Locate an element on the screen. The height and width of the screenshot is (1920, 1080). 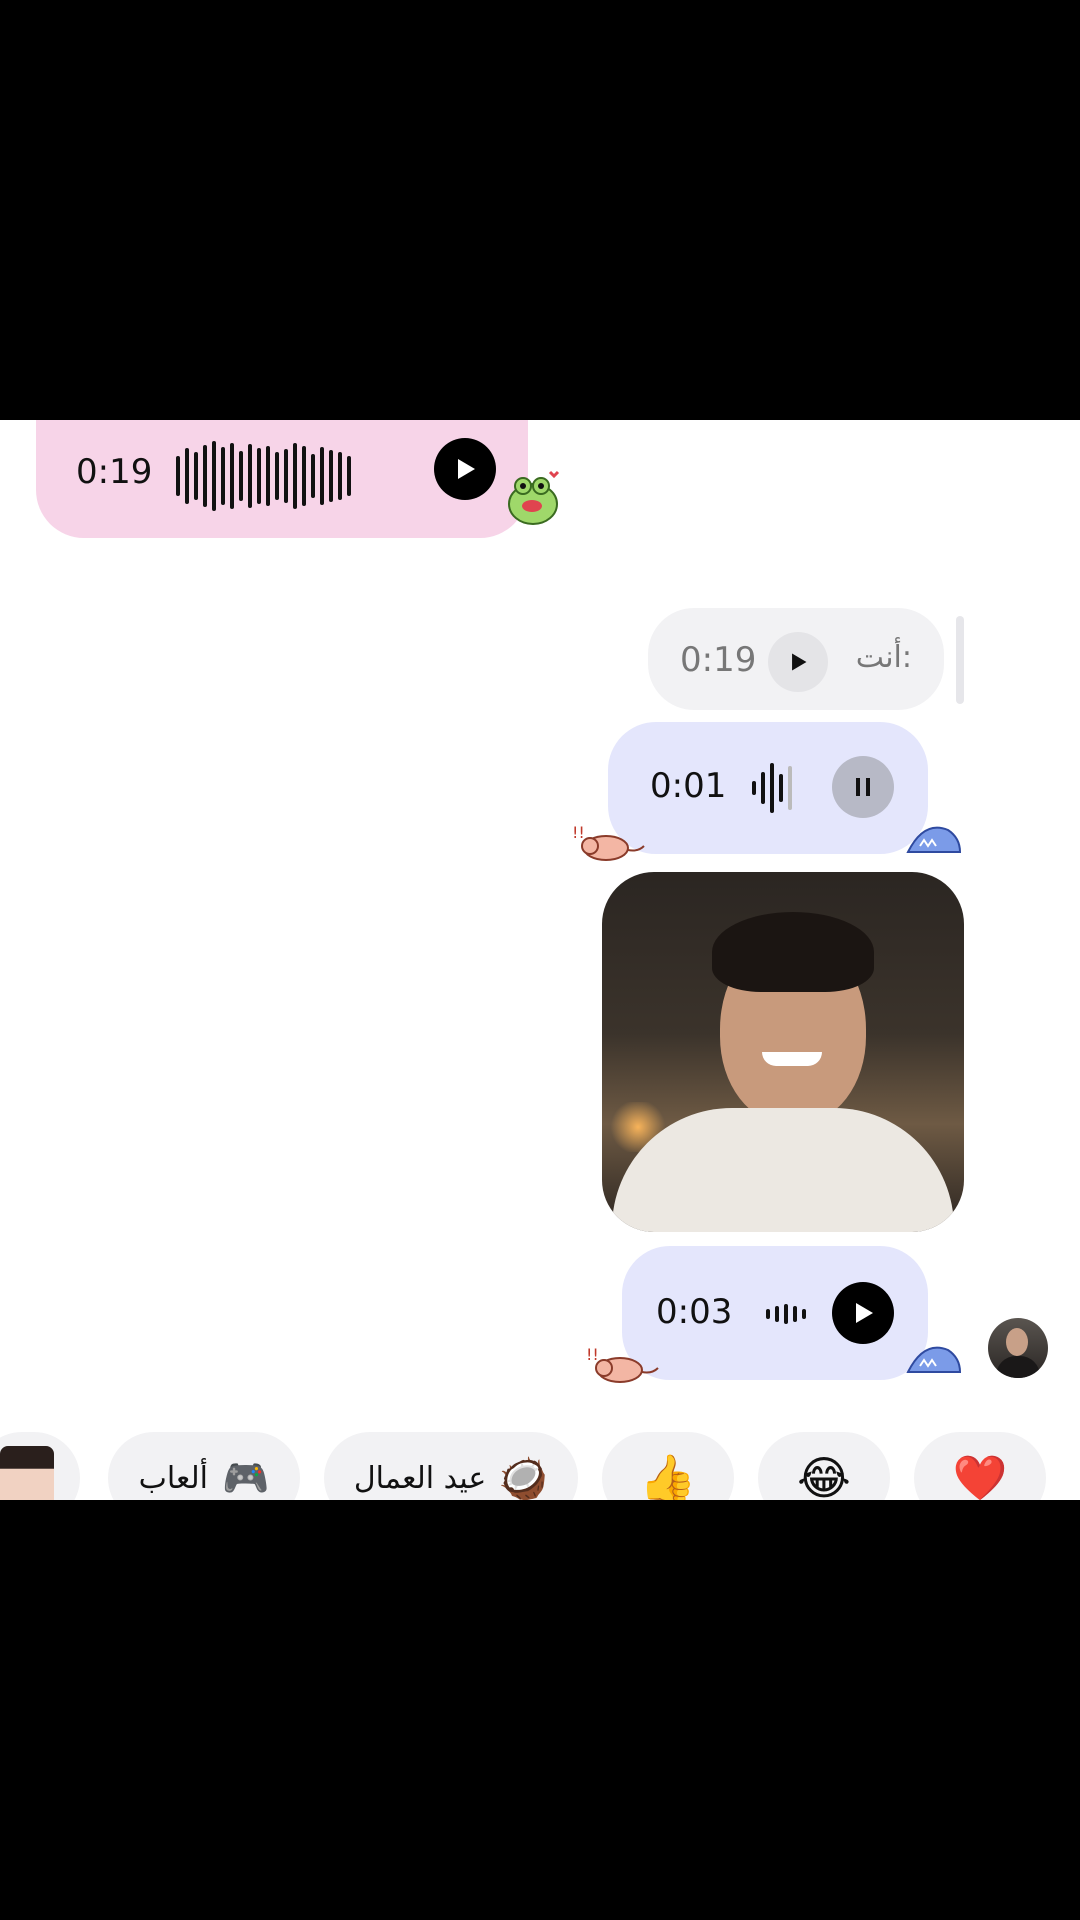
quick-reply-thumbs-up: 👍 is located at coordinates (668, 1466).